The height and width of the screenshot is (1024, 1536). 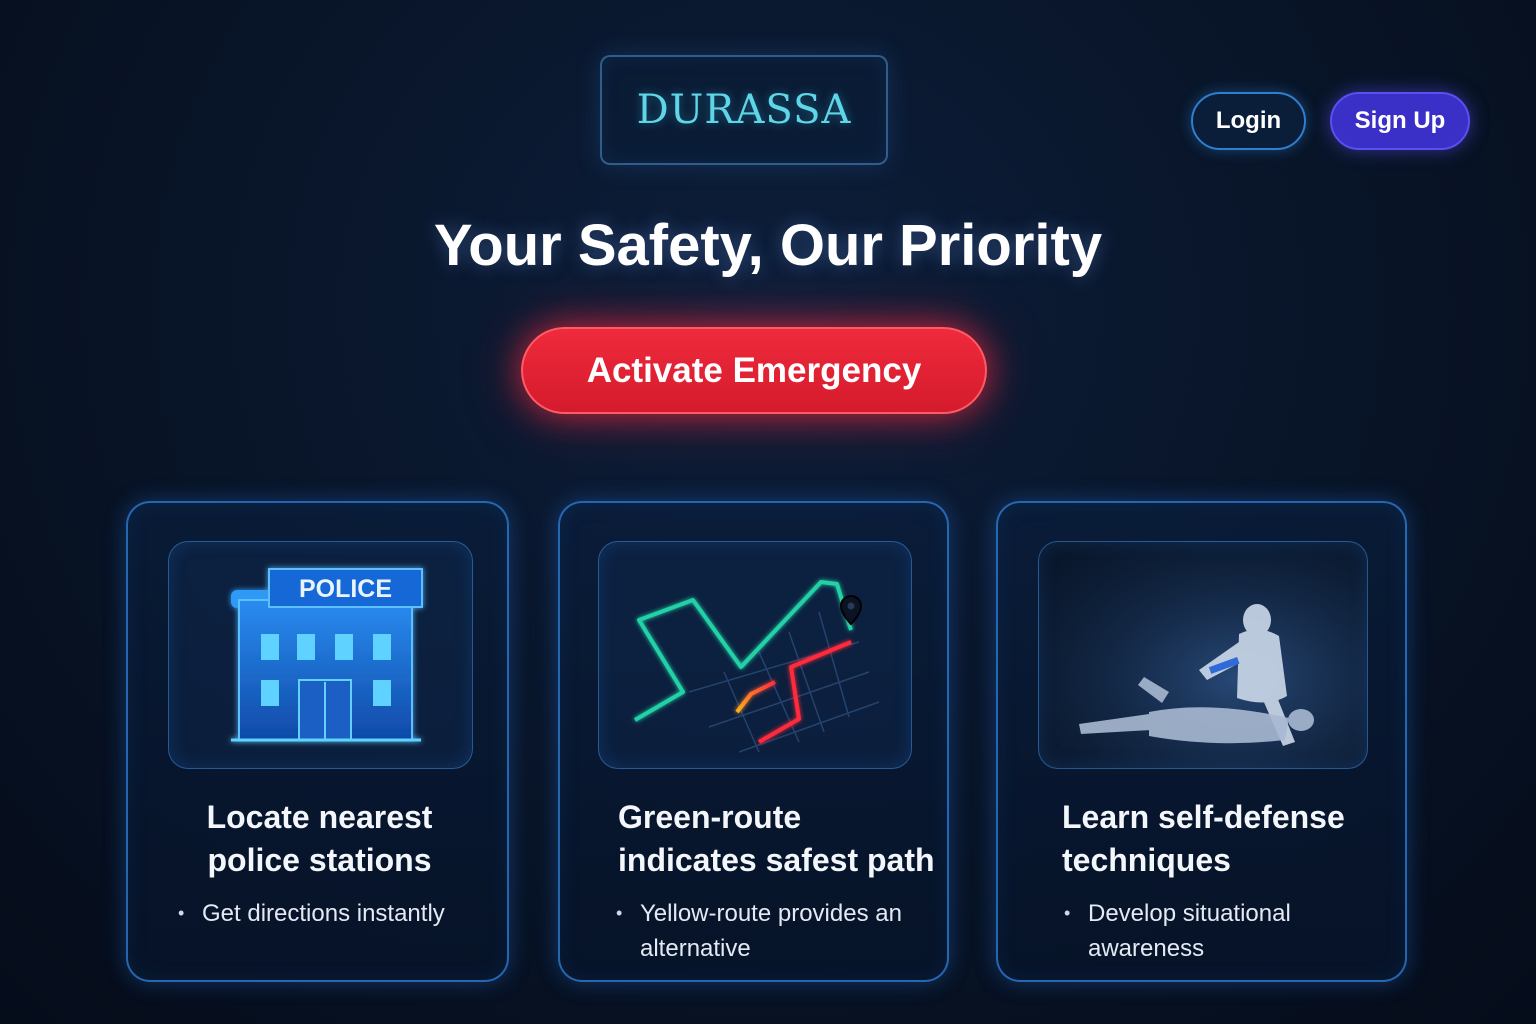 I want to click on page-headline: Your Safety, Our Priority, so click(x=768, y=245).